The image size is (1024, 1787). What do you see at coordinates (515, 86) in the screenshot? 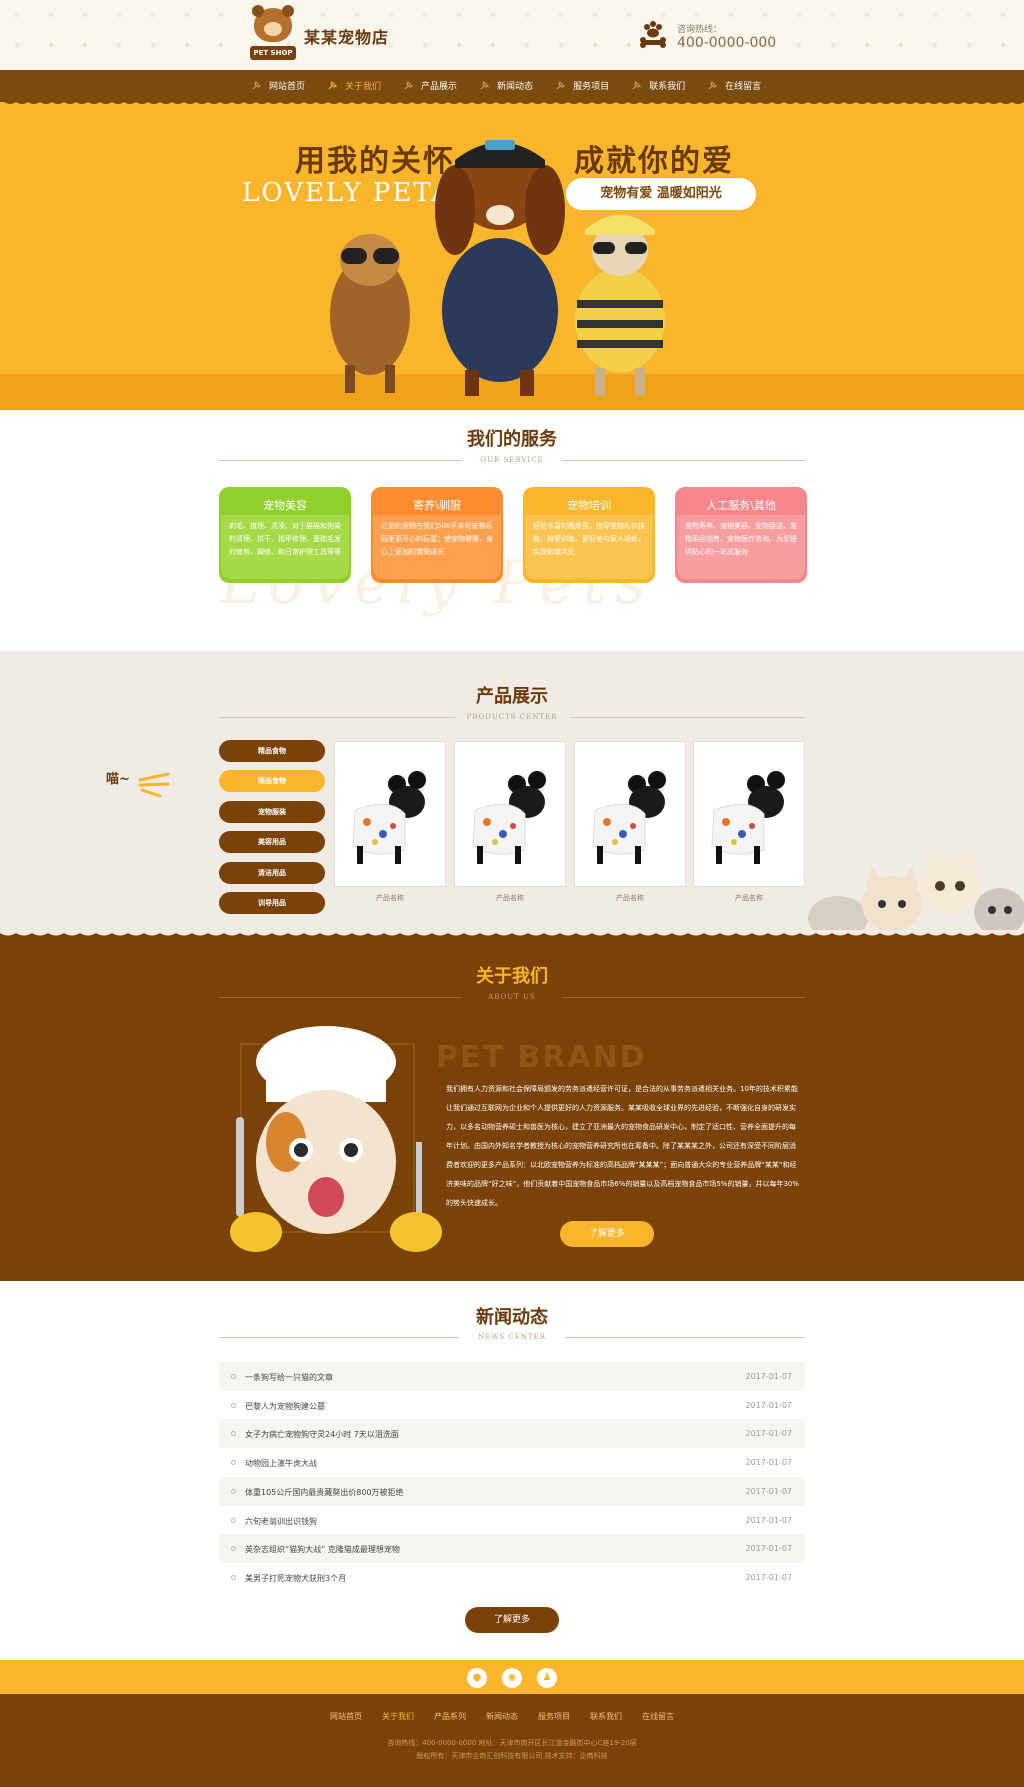
I see `nav-item-label: 新闻动态` at bounding box center [515, 86].